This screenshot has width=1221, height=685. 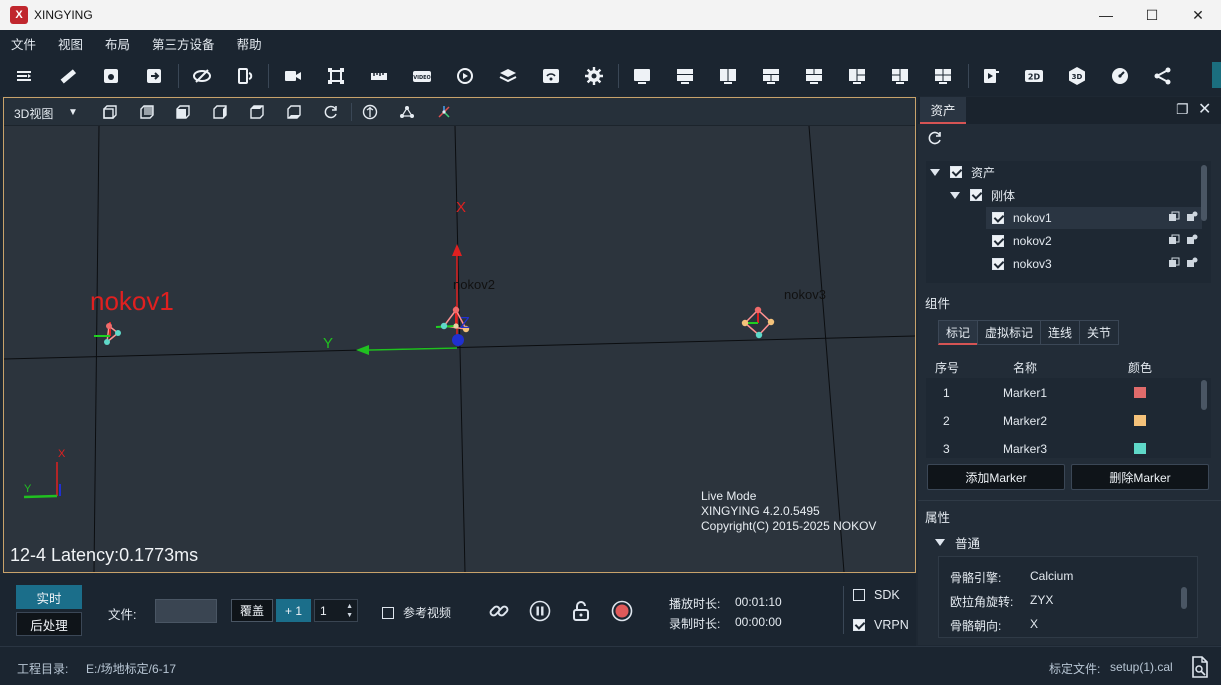 I want to click on delete-marker-button: 删除Marker, so click(x=1140, y=477).